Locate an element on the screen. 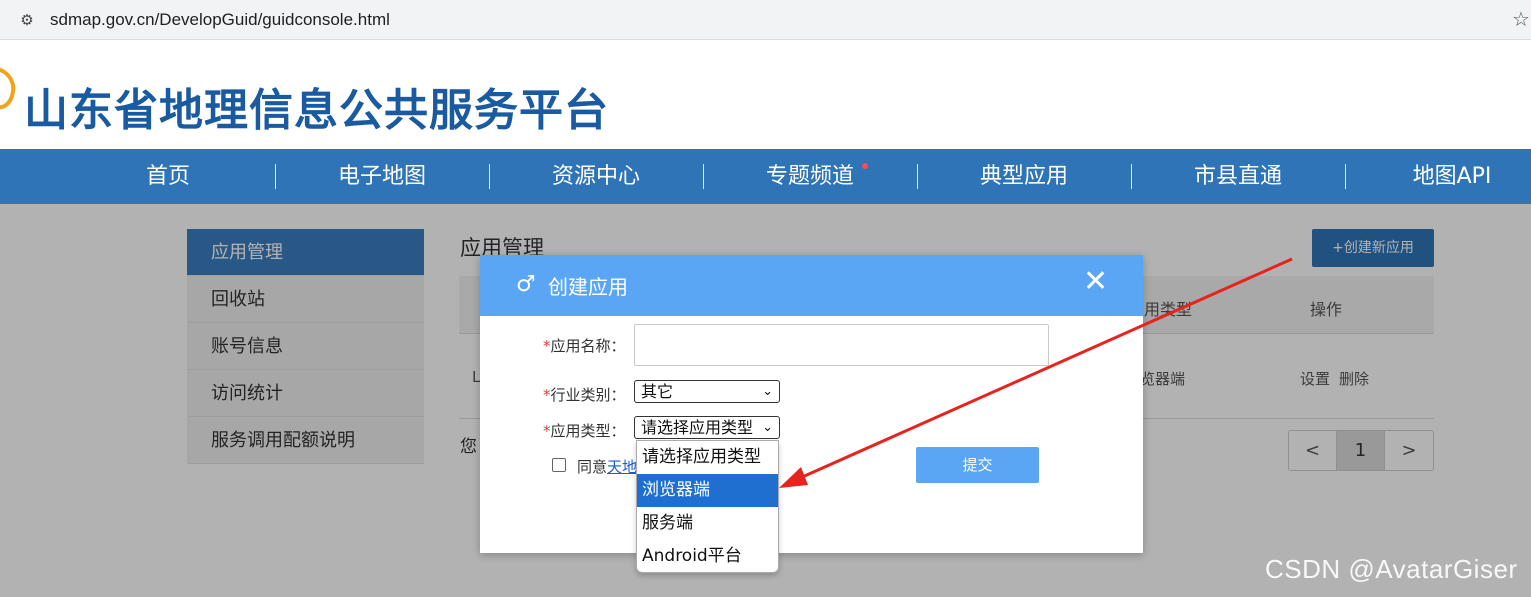  nav-typical-apps: 典型应用 is located at coordinates (1024, 176).